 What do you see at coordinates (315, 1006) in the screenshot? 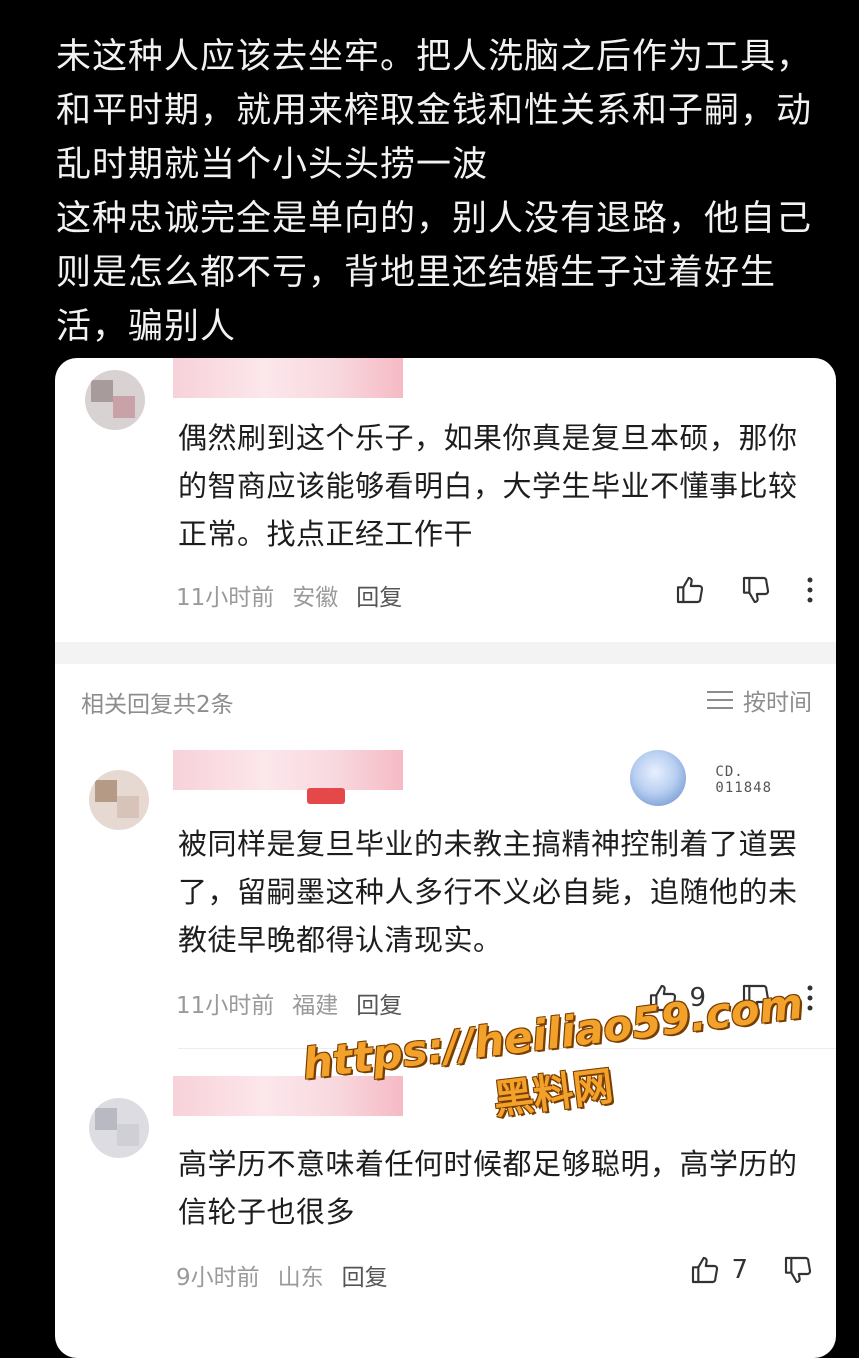
I see `reply-location: 福建` at bounding box center [315, 1006].